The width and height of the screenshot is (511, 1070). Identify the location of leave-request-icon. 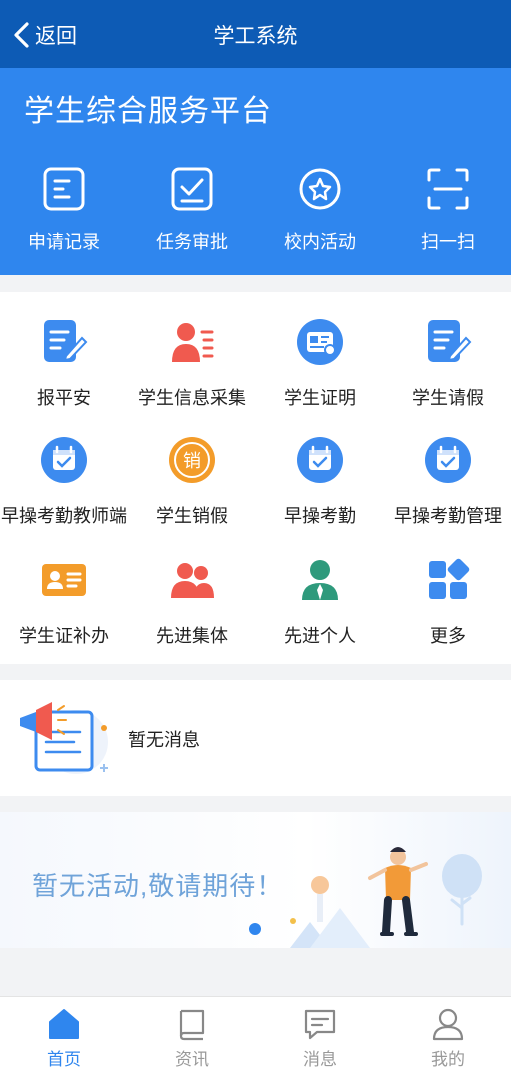
(450, 341).